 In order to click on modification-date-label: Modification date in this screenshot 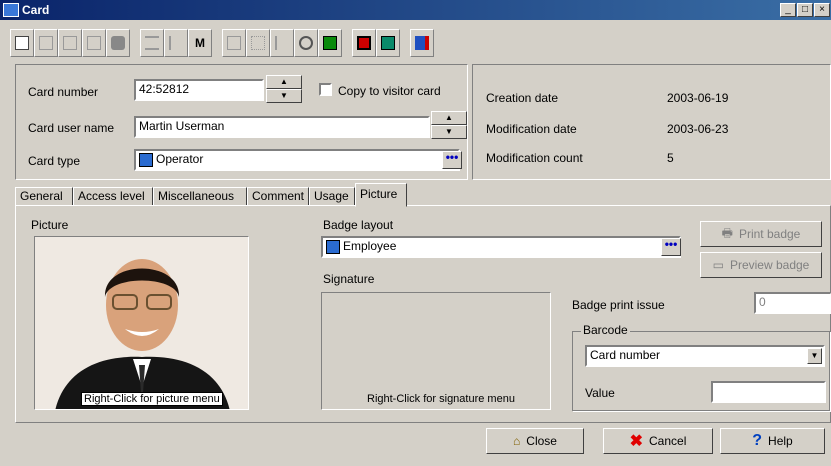, I will do `click(531, 129)`.